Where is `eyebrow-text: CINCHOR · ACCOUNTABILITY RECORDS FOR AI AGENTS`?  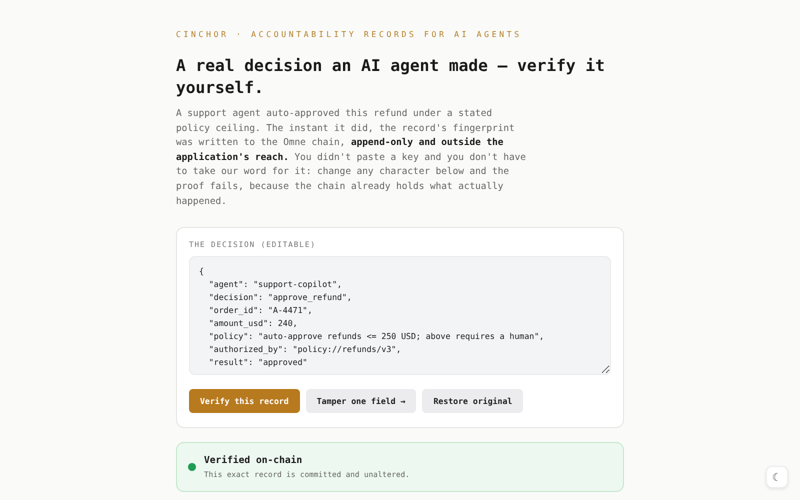
eyebrow-text: CINCHOR · ACCOUNTABILITY RECORDS FOR AI AGENTS is located at coordinates (349, 34).